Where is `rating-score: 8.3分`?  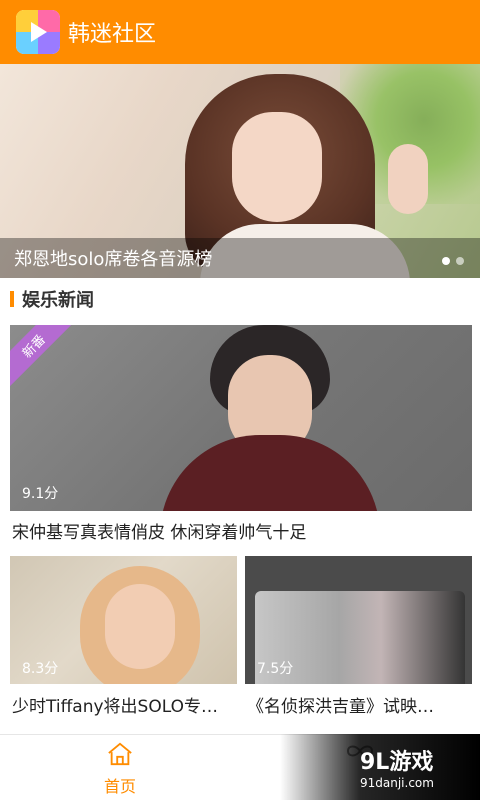
rating-score: 8.3分 is located at coordinates (40, 669).